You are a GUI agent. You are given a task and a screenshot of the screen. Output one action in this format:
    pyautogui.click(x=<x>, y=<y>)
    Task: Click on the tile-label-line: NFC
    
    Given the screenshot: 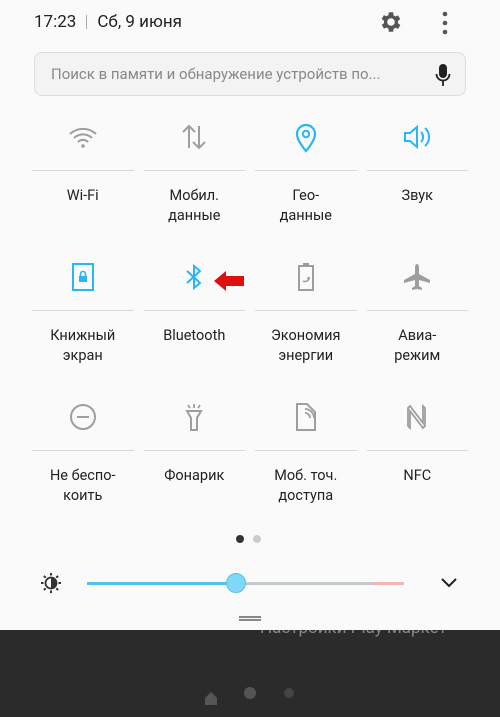 What is the action you would take?
    pyautogui.click(x=417, y=475)
    